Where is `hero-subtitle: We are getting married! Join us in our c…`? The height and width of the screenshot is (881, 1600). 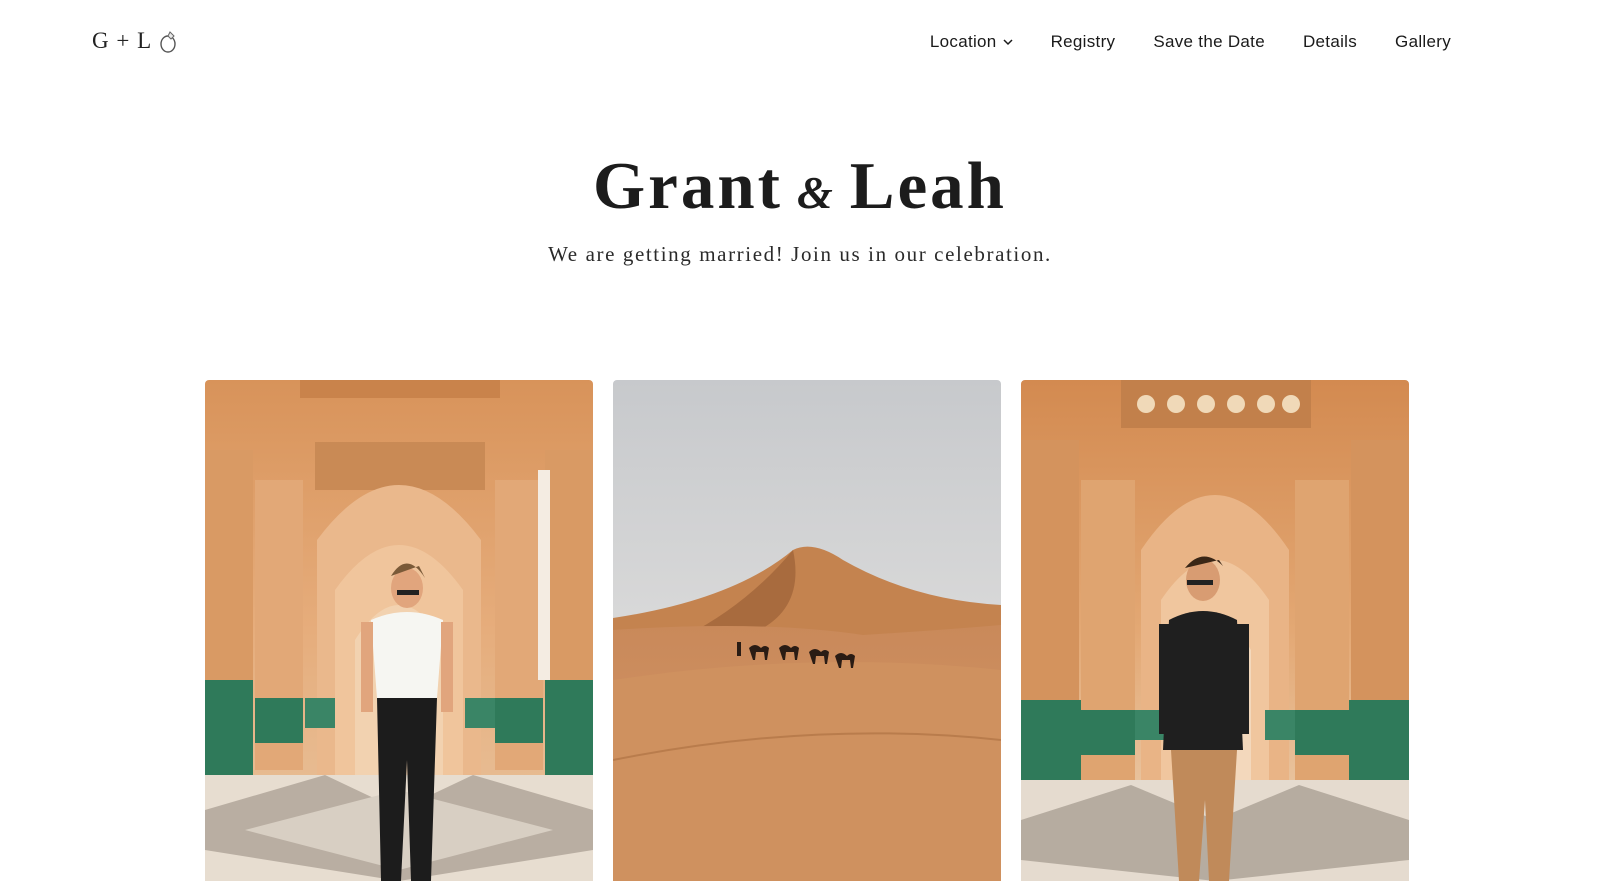
hero-subtitle: We are getting married! Join us in our c… is located at coordinates (800, 254).